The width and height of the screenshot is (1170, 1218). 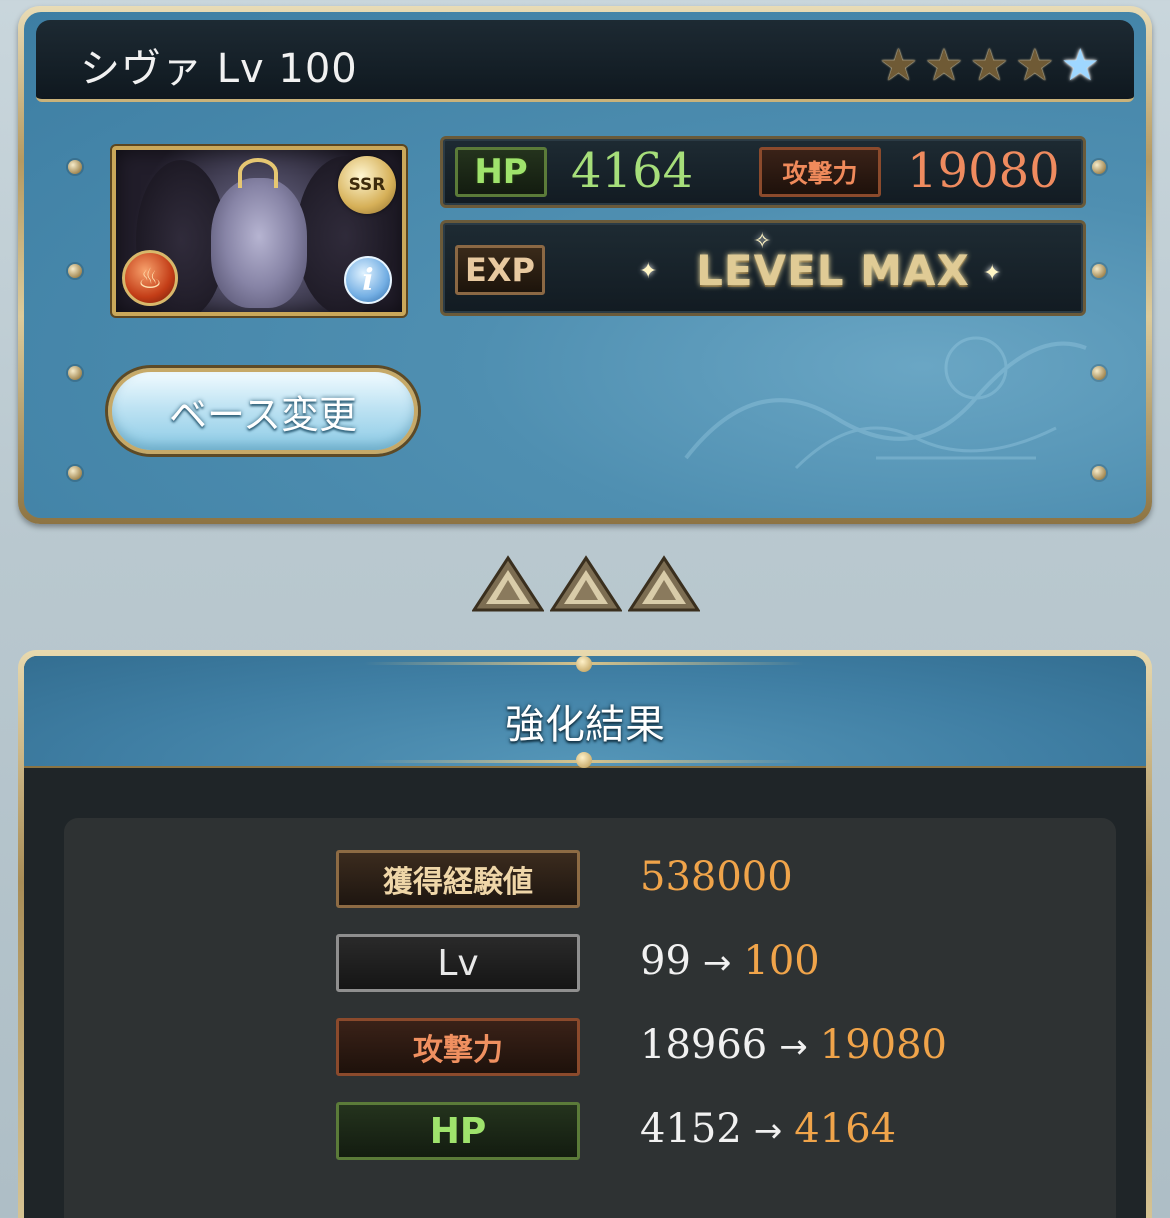 I want to click on hp-result-label: HP, so click(x=458, y=1131).